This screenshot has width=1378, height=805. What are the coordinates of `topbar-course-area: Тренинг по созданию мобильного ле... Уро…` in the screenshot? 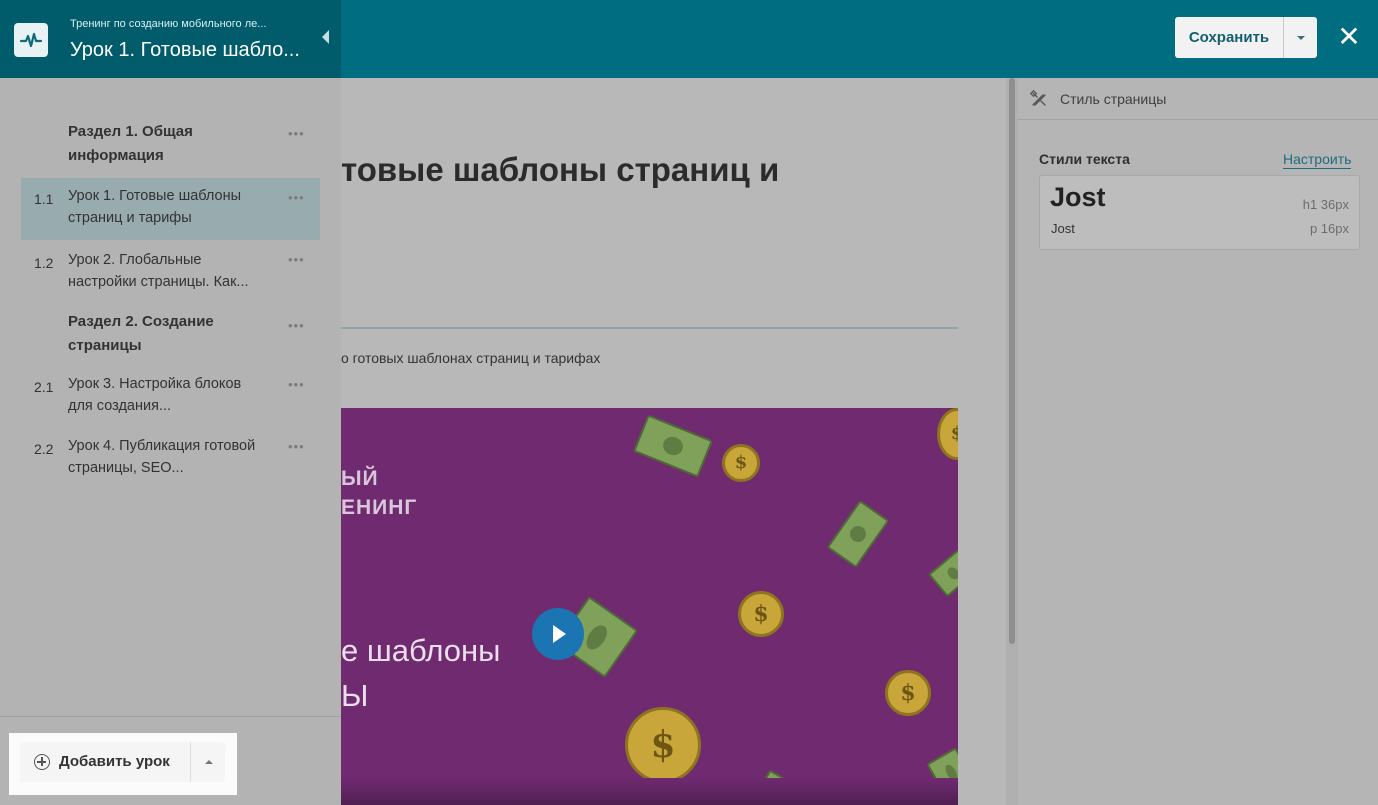 It's located at (170, 39).